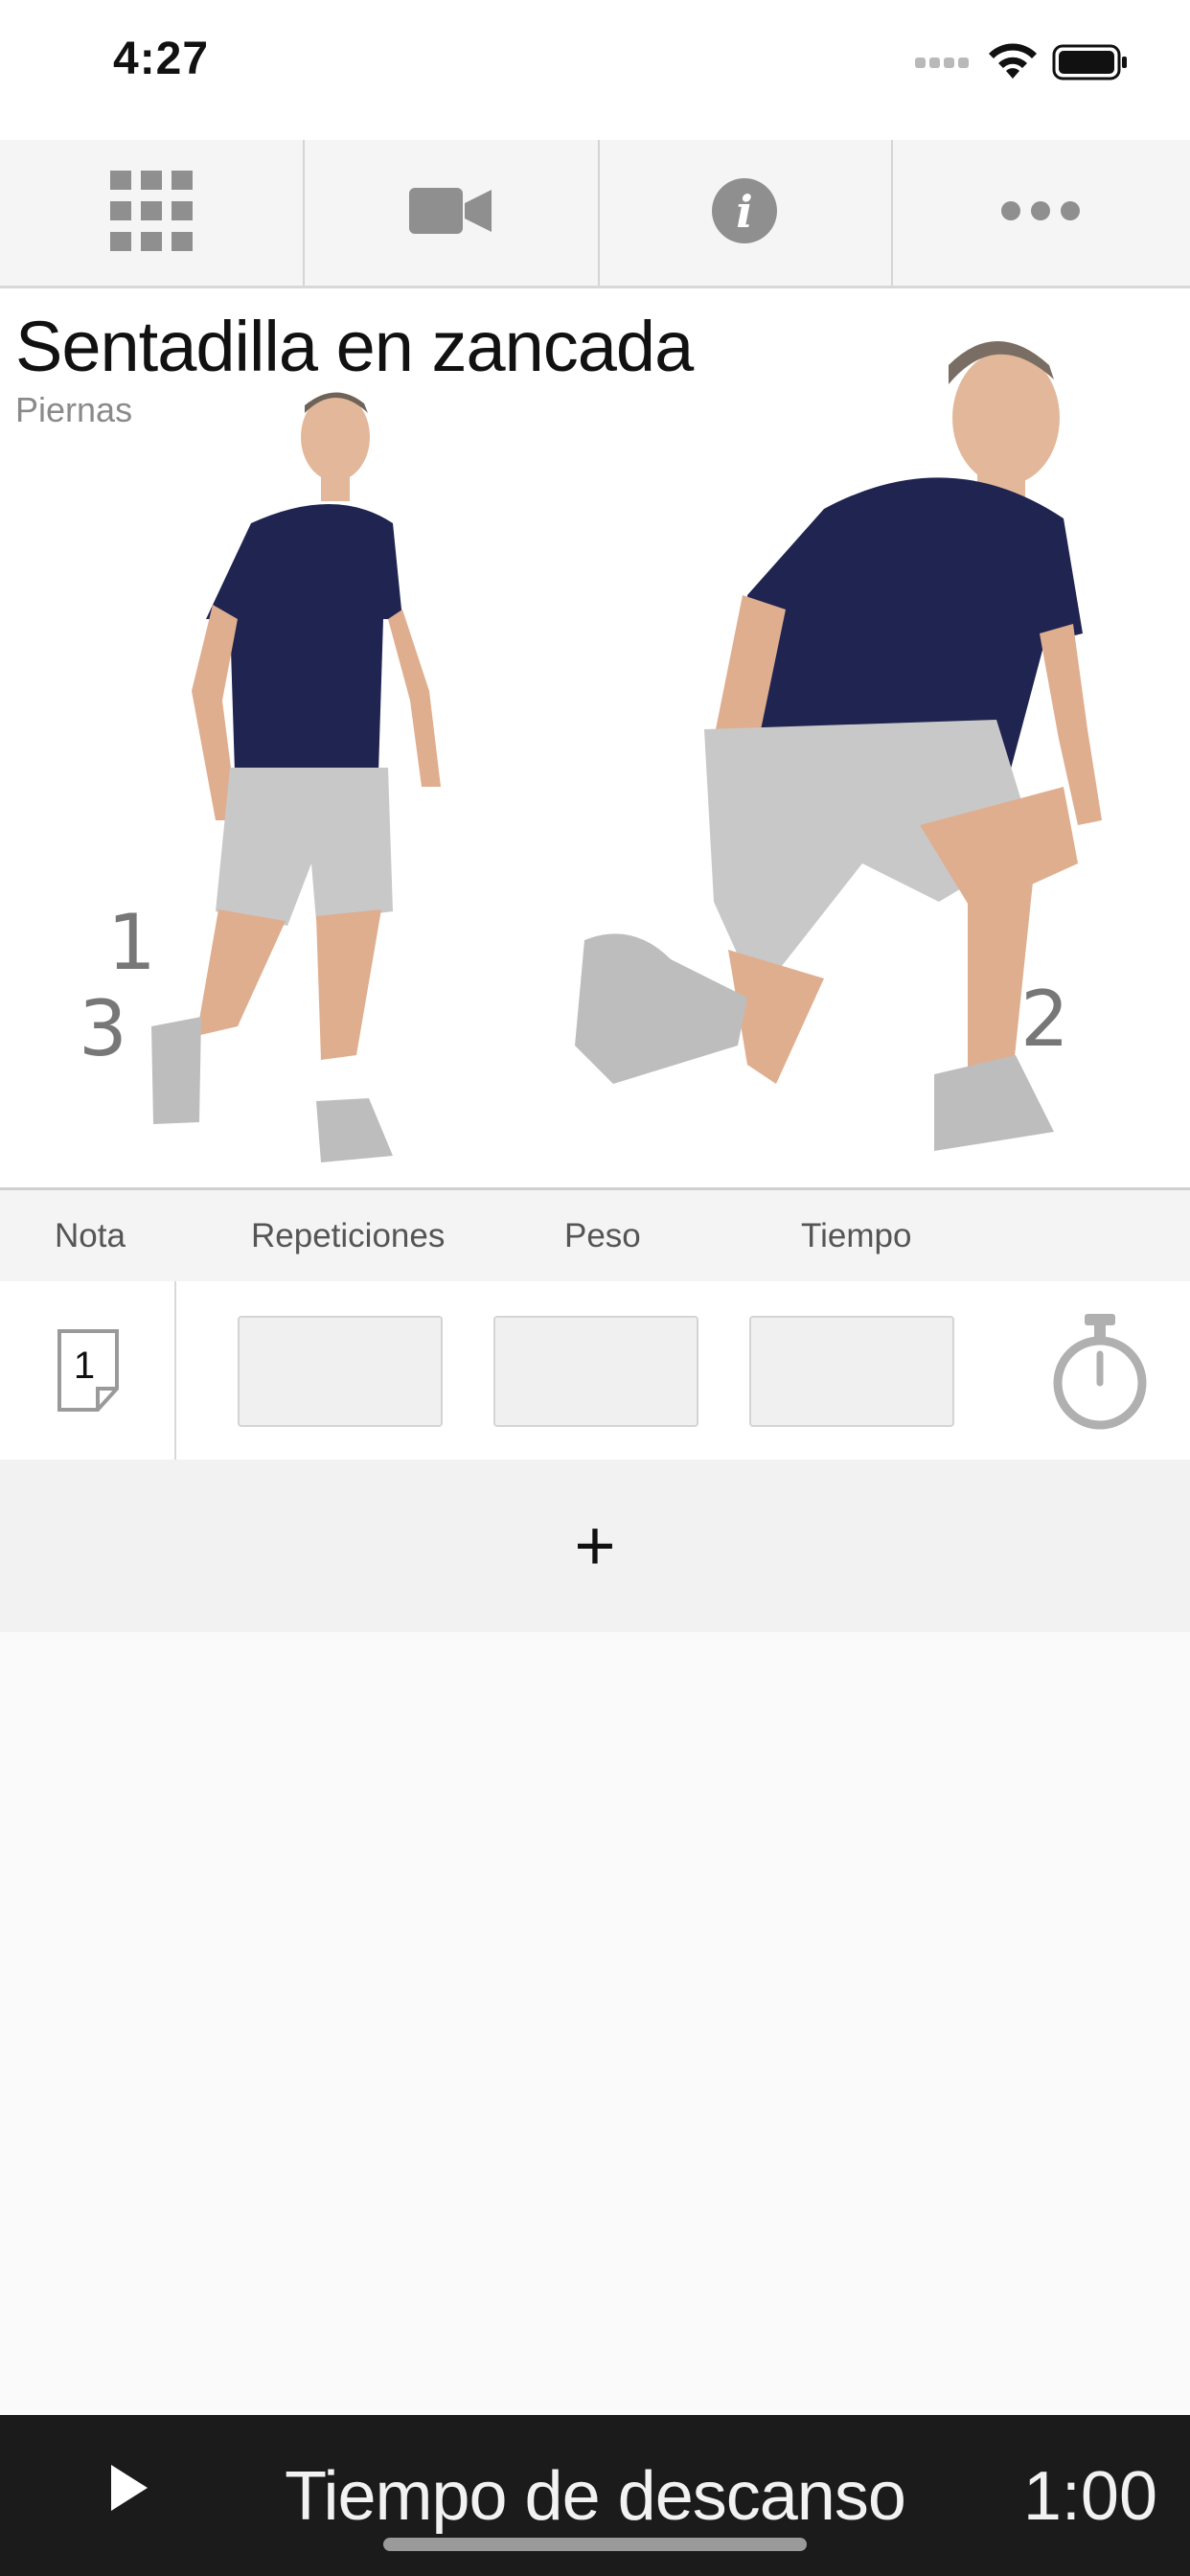 The width and height of the screenshot is (1190, 2576). I want to click on battery-icon, so click(1091, 64).